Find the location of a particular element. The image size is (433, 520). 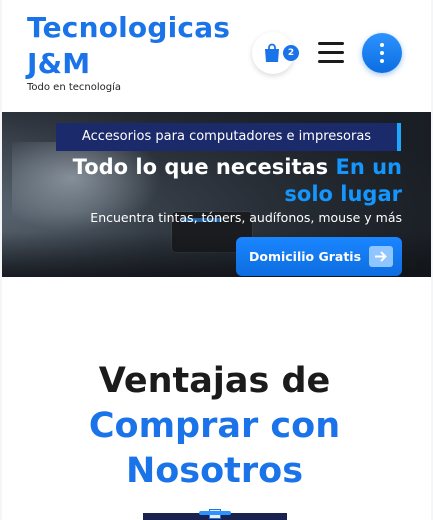

brand-tagline: Todo en tecnología is located at coordinates (74, 87).